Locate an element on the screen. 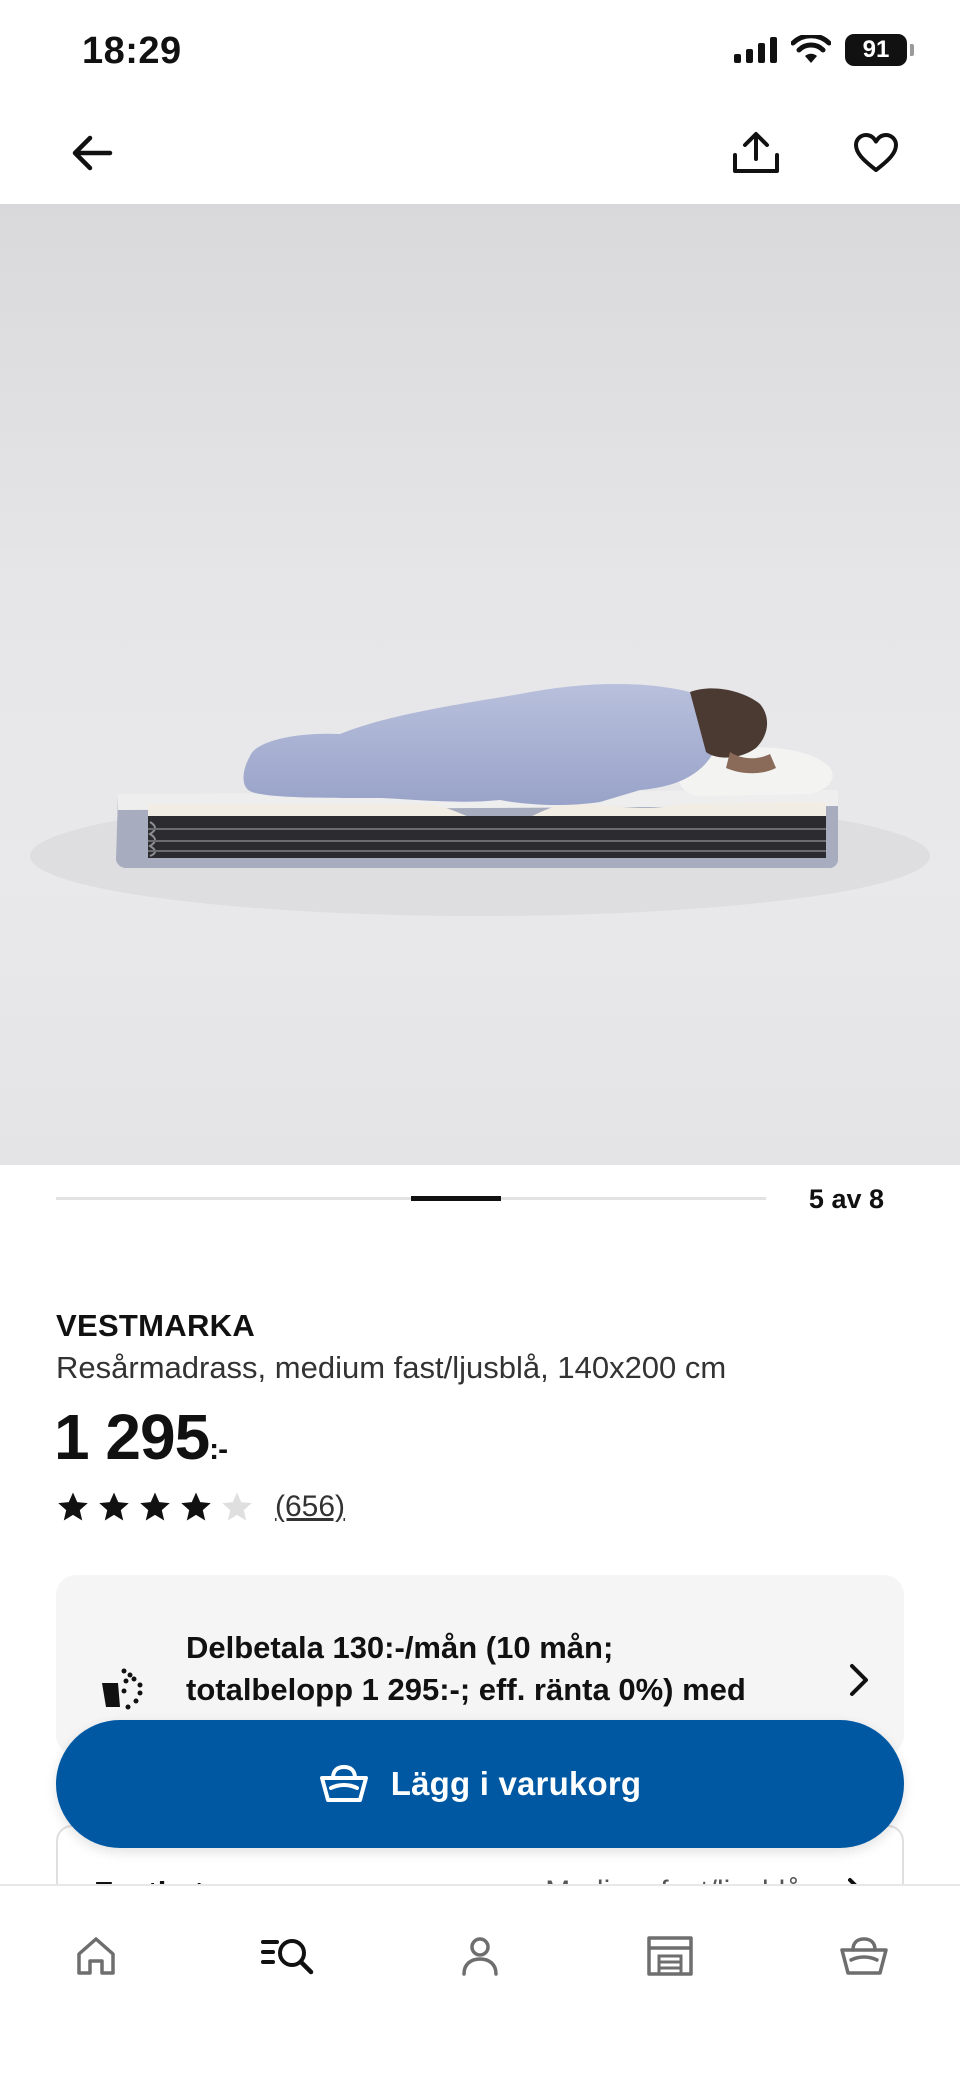 The height and width of the screenshot is (2078, 960). add-to-cart-button: Lägg i varukorg is located at coordinates (480, 1784).